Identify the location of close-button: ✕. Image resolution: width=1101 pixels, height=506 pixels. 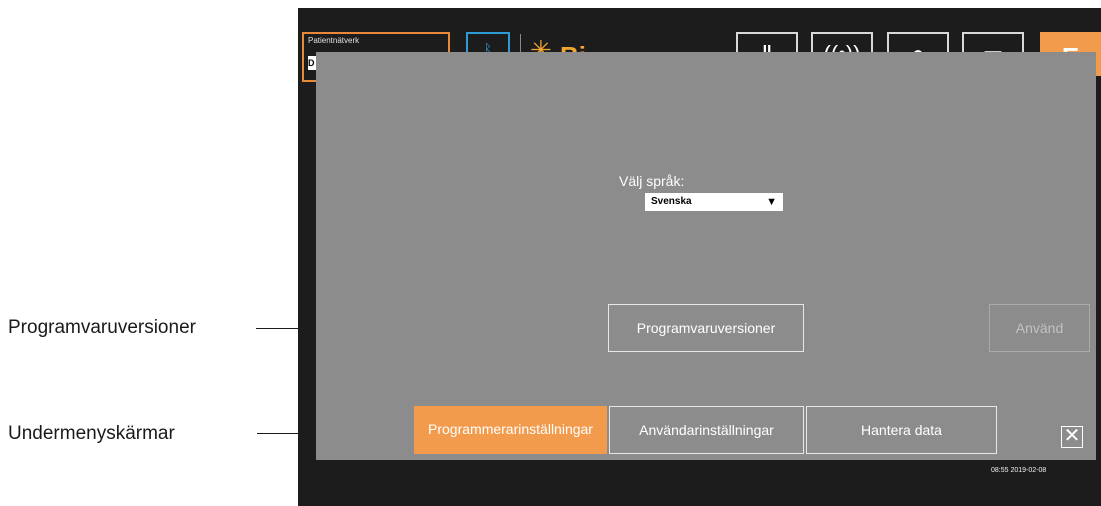
(1072, 437).